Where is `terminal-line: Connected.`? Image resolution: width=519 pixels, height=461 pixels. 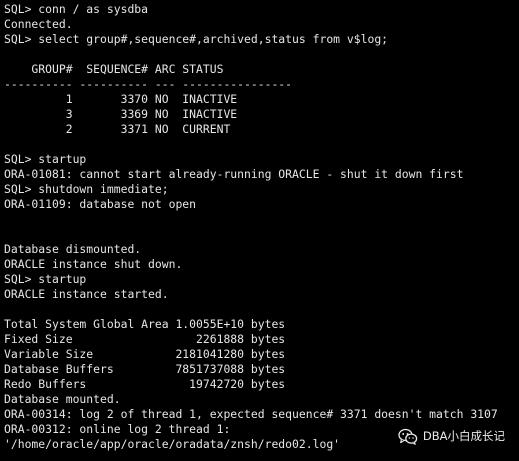
terminal-line: Connected. is located at coordinates (38, 24).